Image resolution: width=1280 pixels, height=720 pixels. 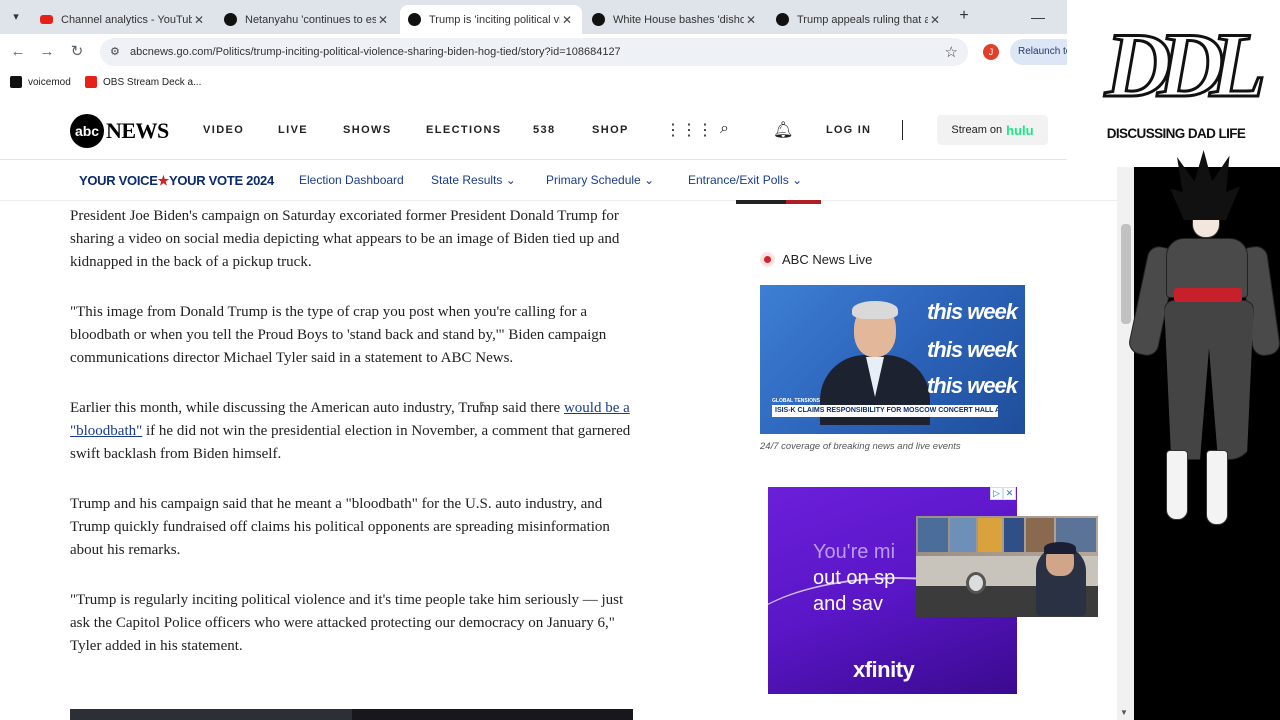 I want to click on tab-title: Channel analytics - YouTube, so click(x=126, y=19).